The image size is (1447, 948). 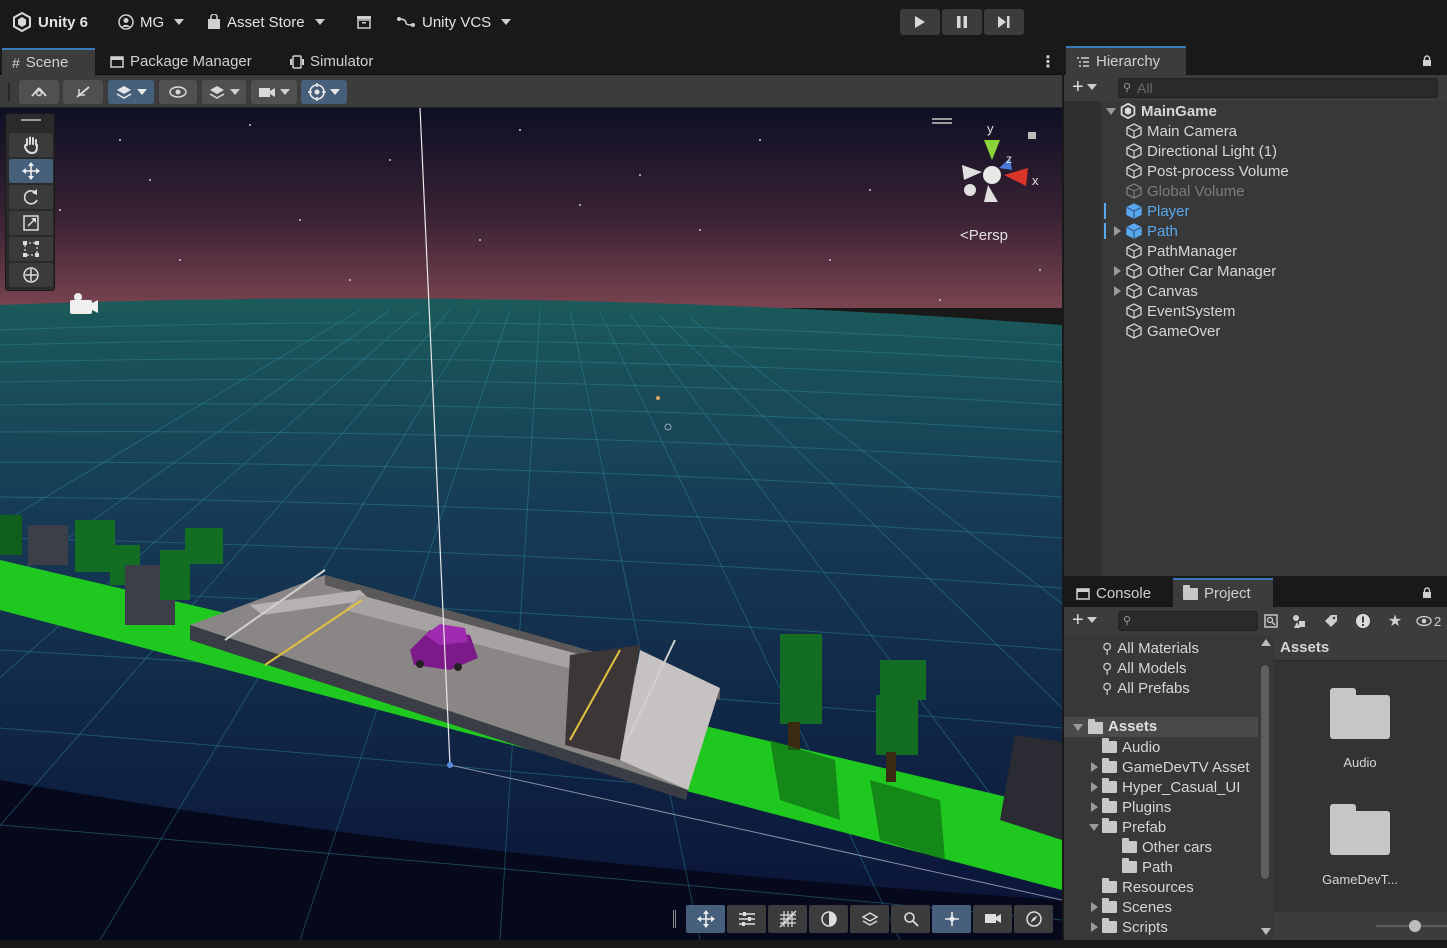 What do you see at coordinates (1180, 311) in the screenshot?
I see `hierarchy-item: EventSystem` at bounding box center [1180, 311].